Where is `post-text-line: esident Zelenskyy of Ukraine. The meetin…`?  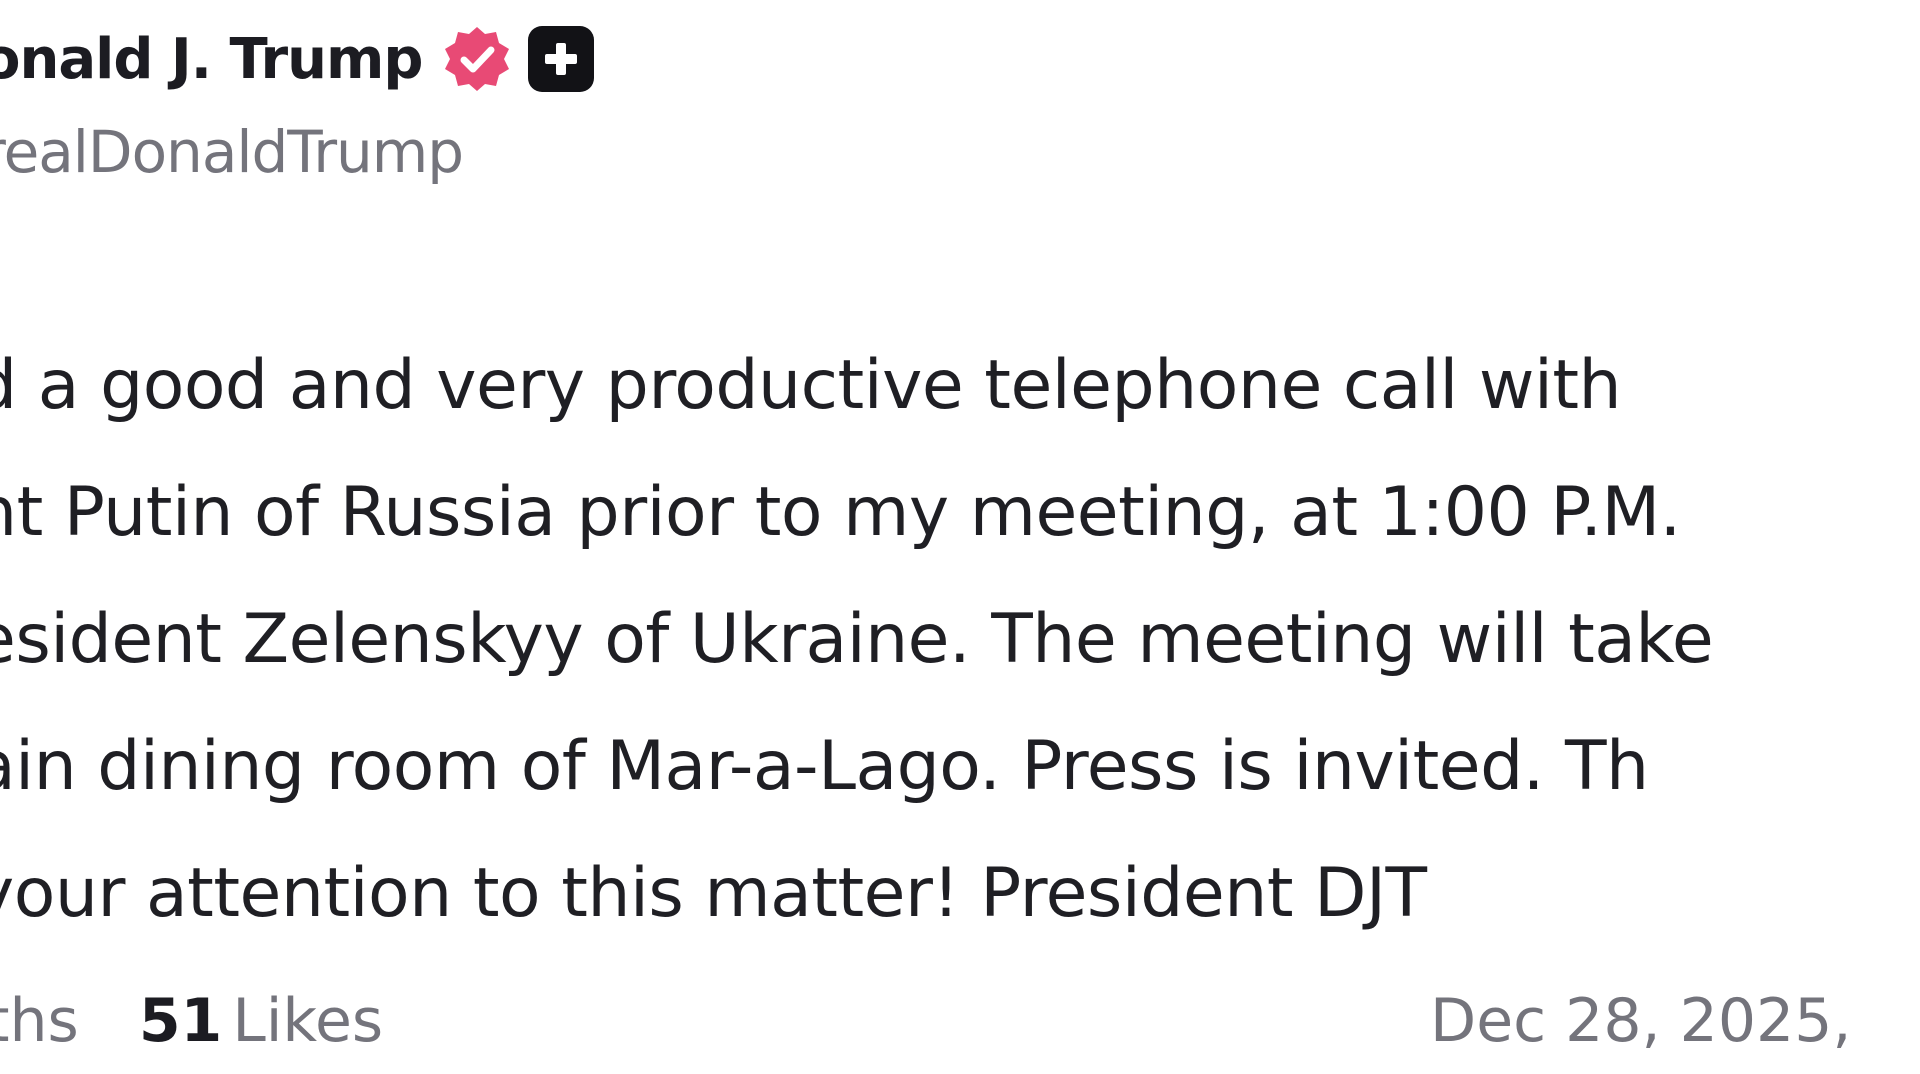
post-text-line: esident Zelenskyy of Ukraine. The meetin… is located at coordinates (857, 639).